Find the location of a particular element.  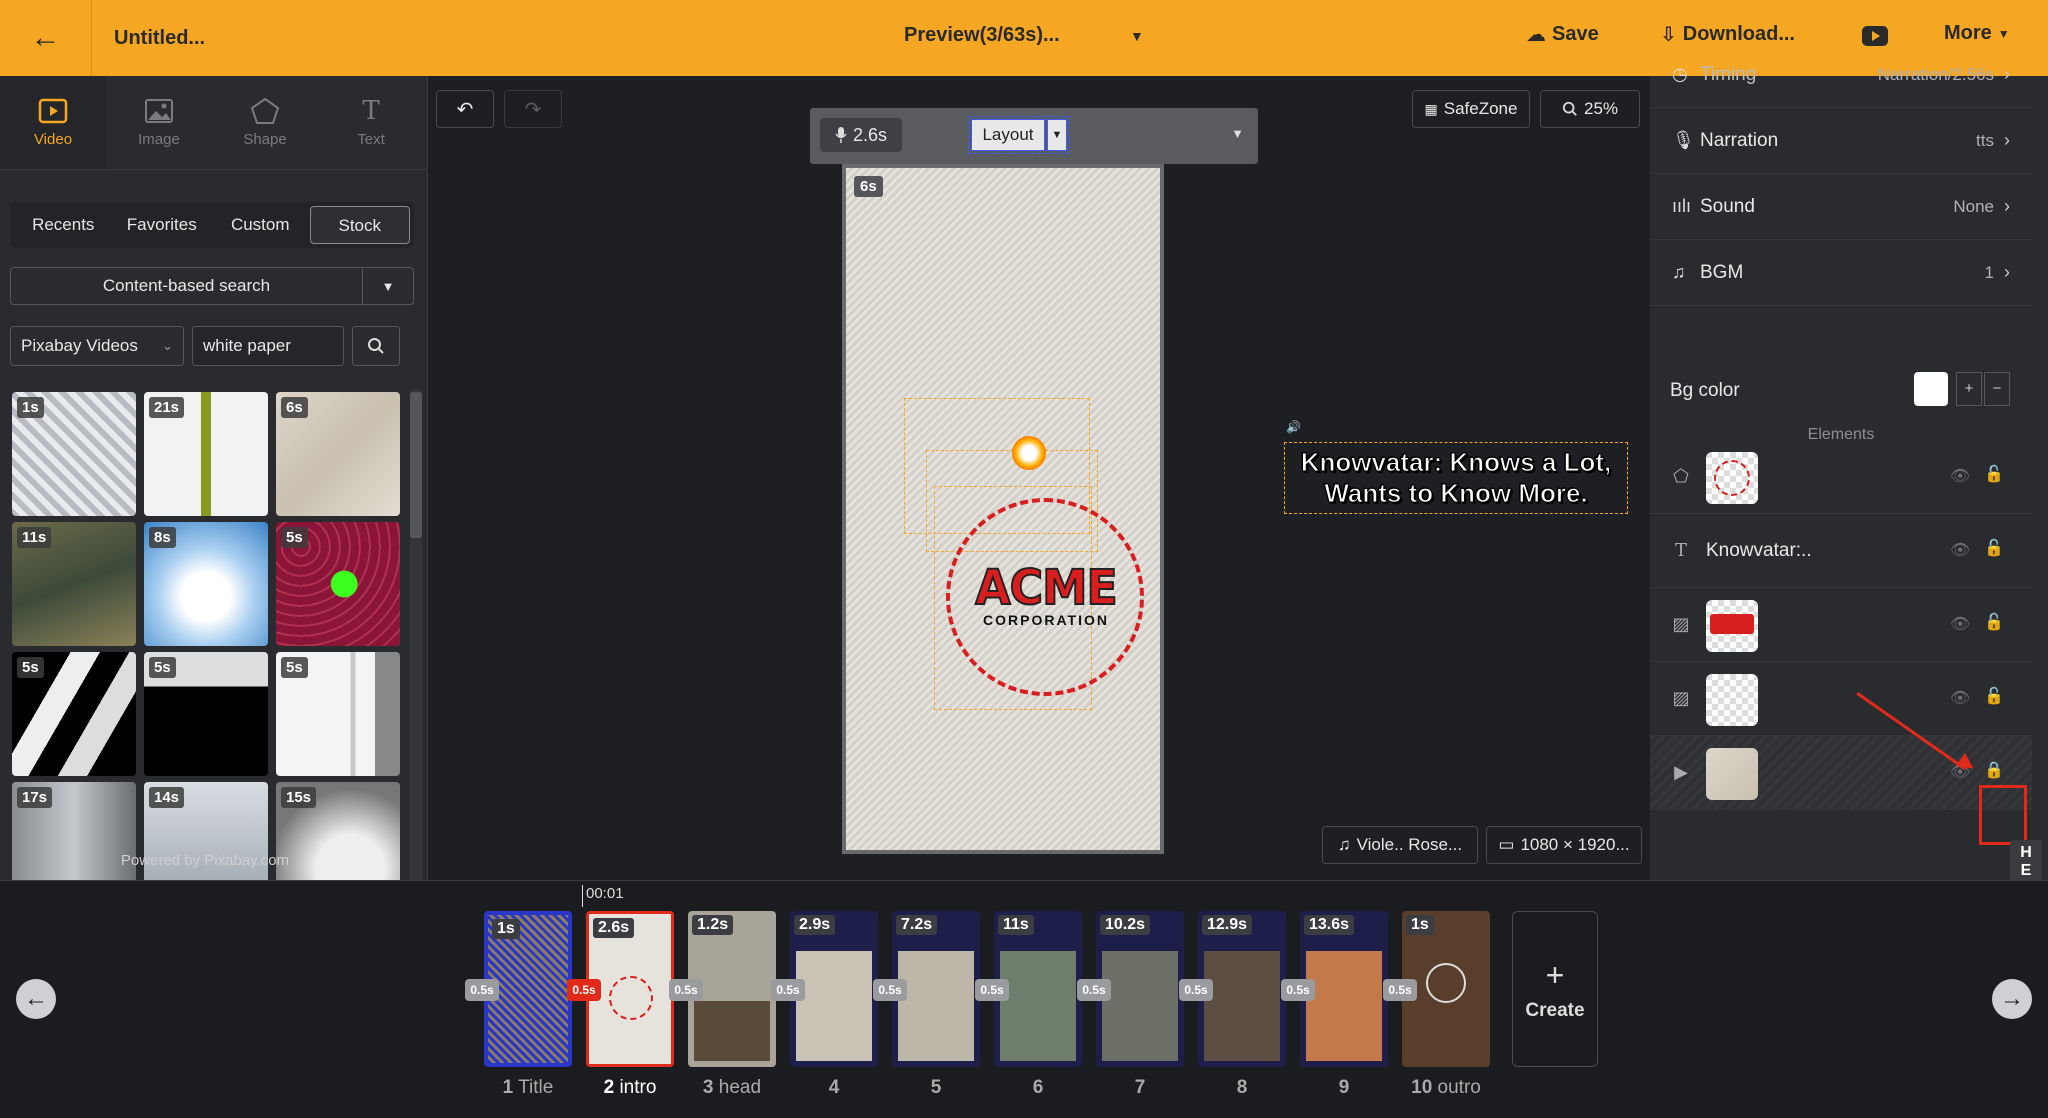

scrollbar-track is located at coordinates (2040, 478).